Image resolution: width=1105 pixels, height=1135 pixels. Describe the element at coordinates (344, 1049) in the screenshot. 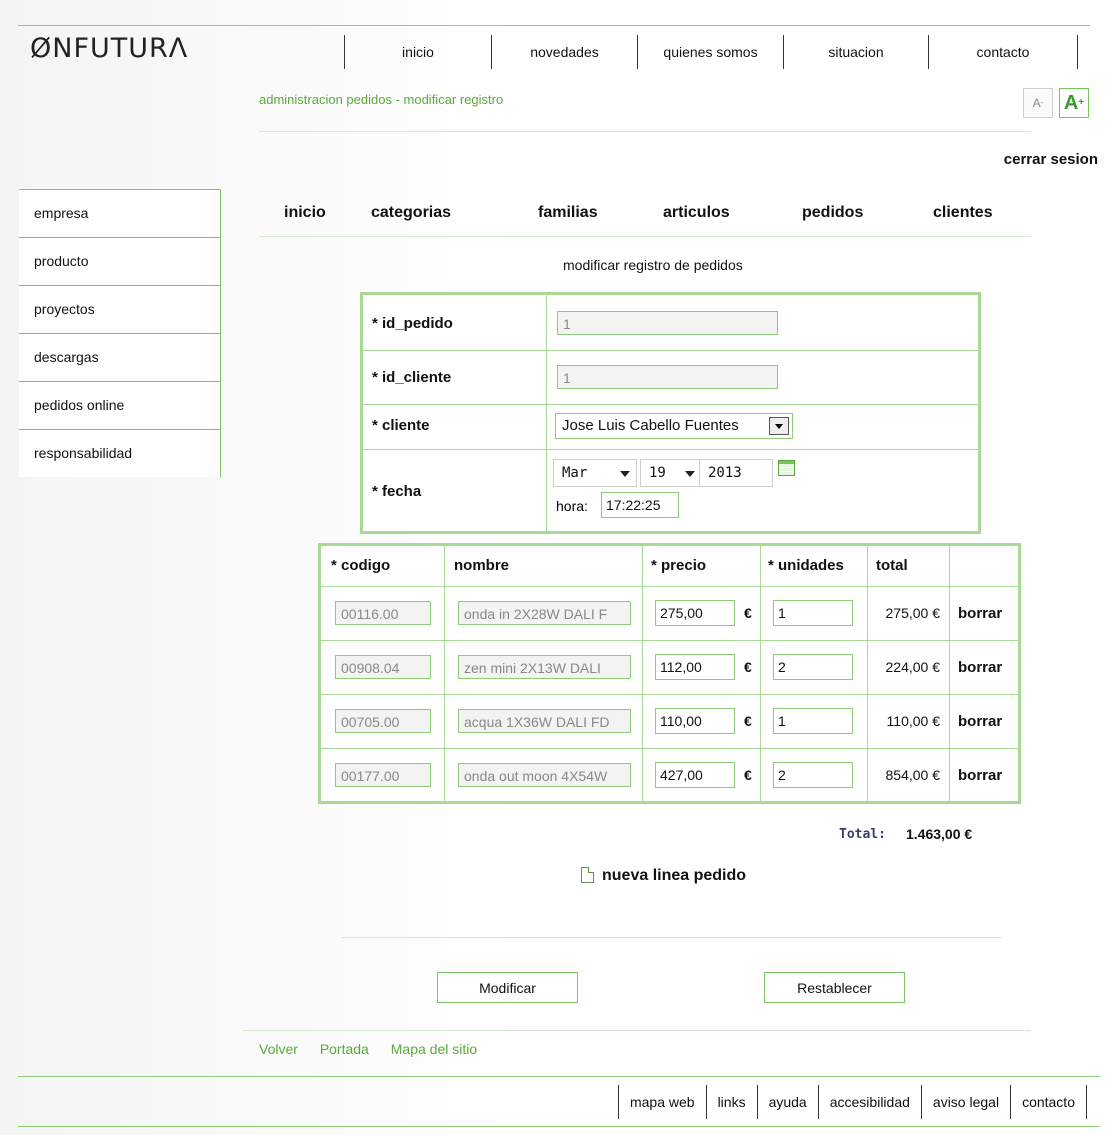

I see `home-link: Portada` at that location.